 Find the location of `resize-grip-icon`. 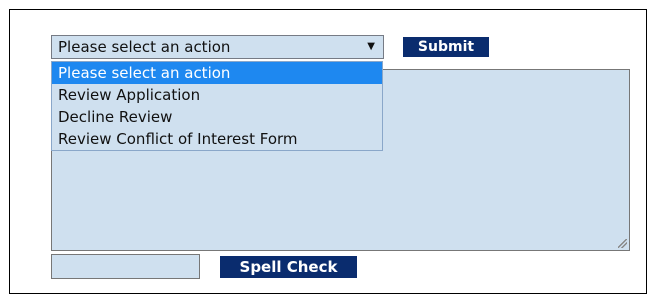

resize-grip-icon is located at coordinates (622, 243).